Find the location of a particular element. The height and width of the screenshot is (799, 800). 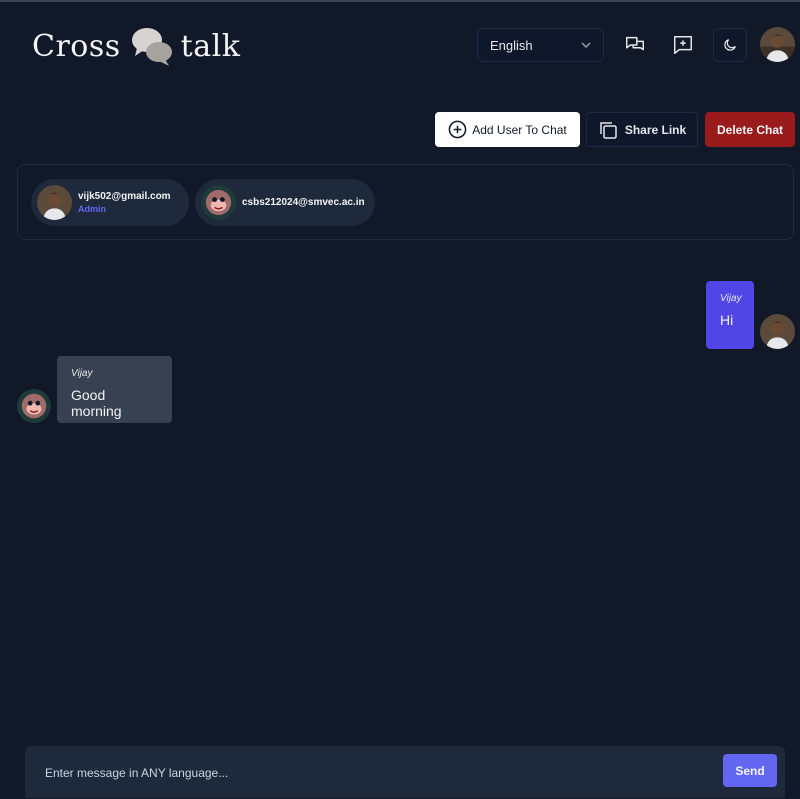

send-button: Send is located at coordinates (750, 770).